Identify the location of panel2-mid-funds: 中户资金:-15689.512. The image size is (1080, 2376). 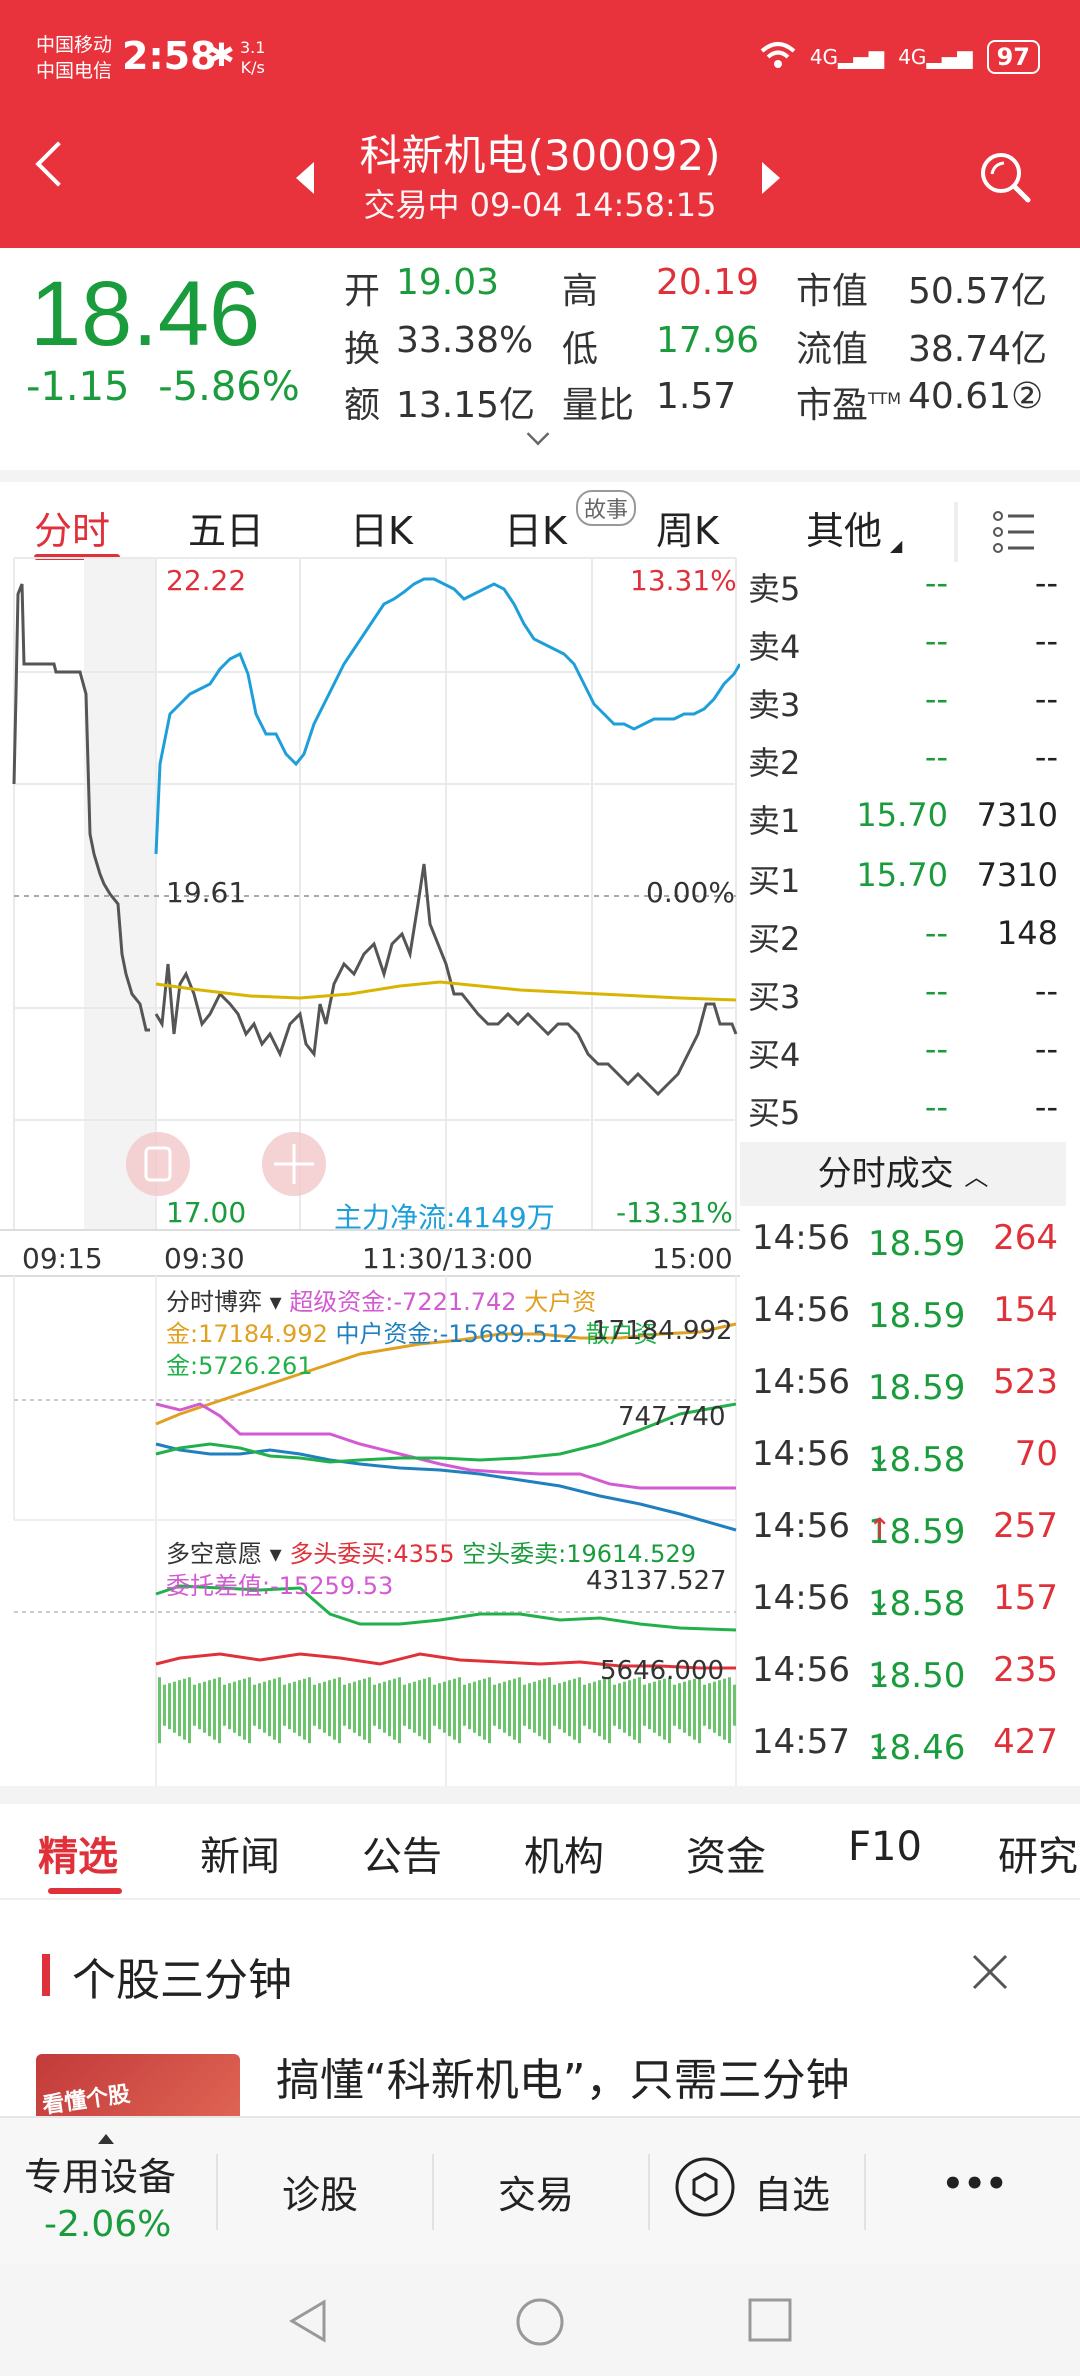
(457, 1334).